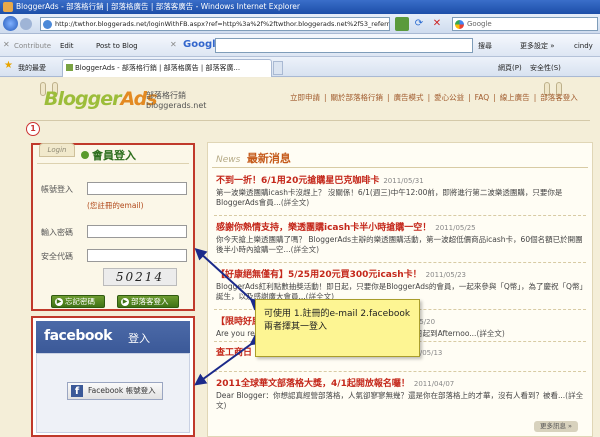 The width and height of the screenshot is (600, 437). I want to click on nav-online-ads: 線上廣告, so click(515, 97).